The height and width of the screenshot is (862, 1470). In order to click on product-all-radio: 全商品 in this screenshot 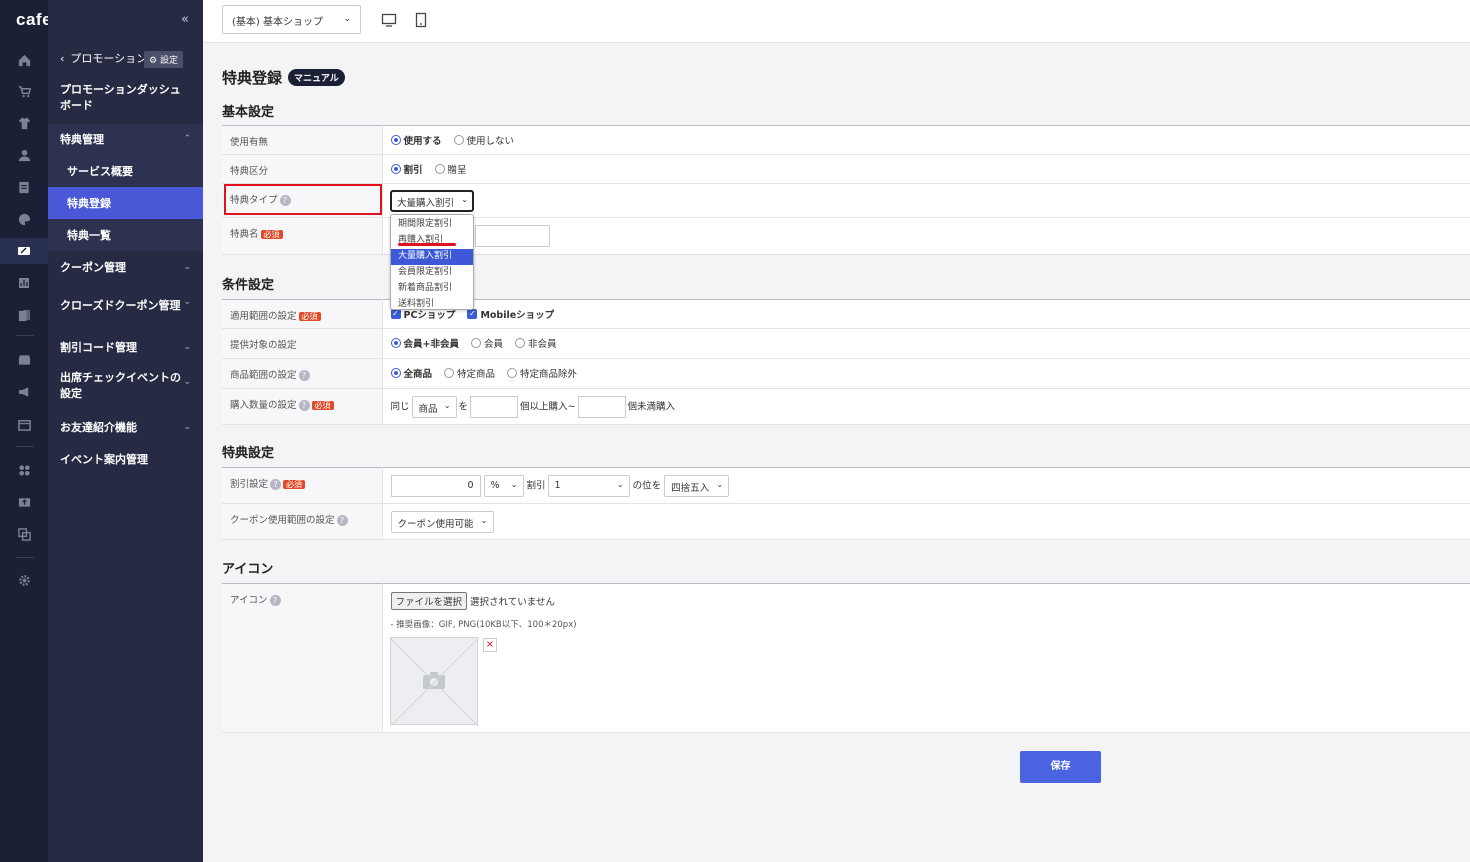, I will do `click(411, 373)`.